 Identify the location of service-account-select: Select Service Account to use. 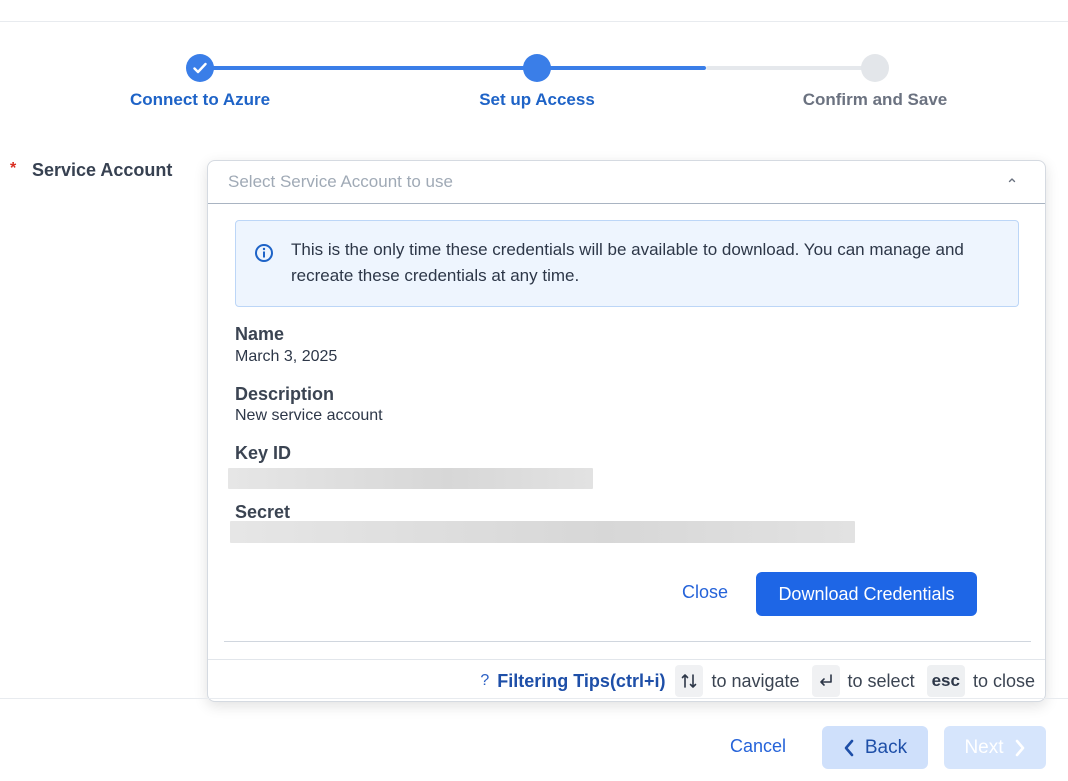
(626, 182).